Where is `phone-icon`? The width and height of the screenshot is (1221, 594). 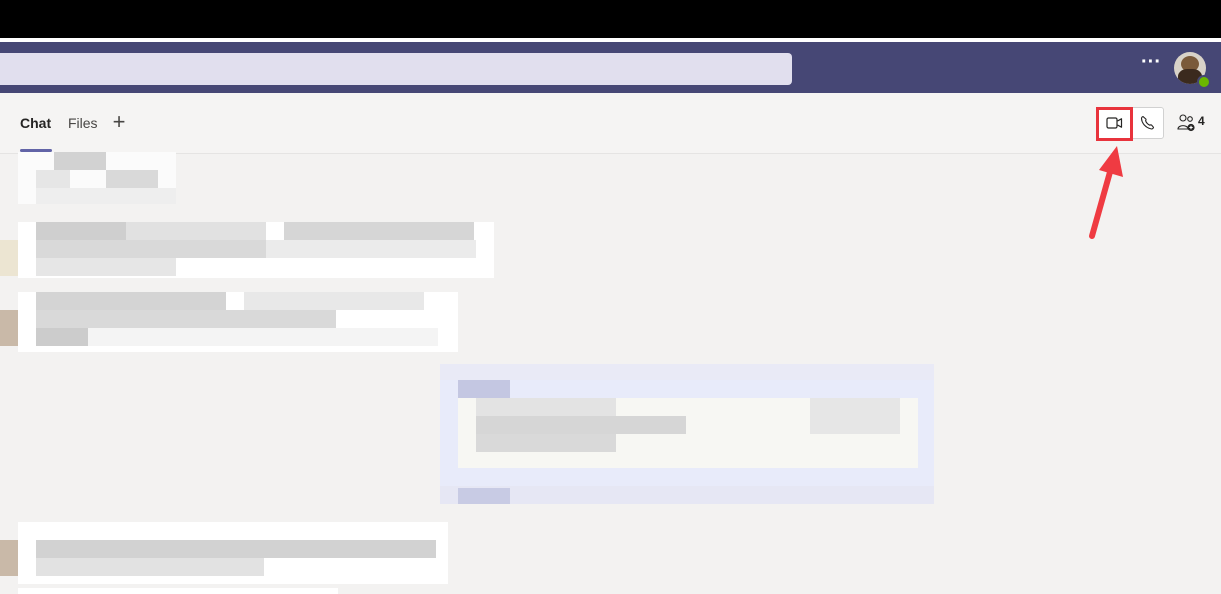 phone-icon is located at coordinates (1147, 122).